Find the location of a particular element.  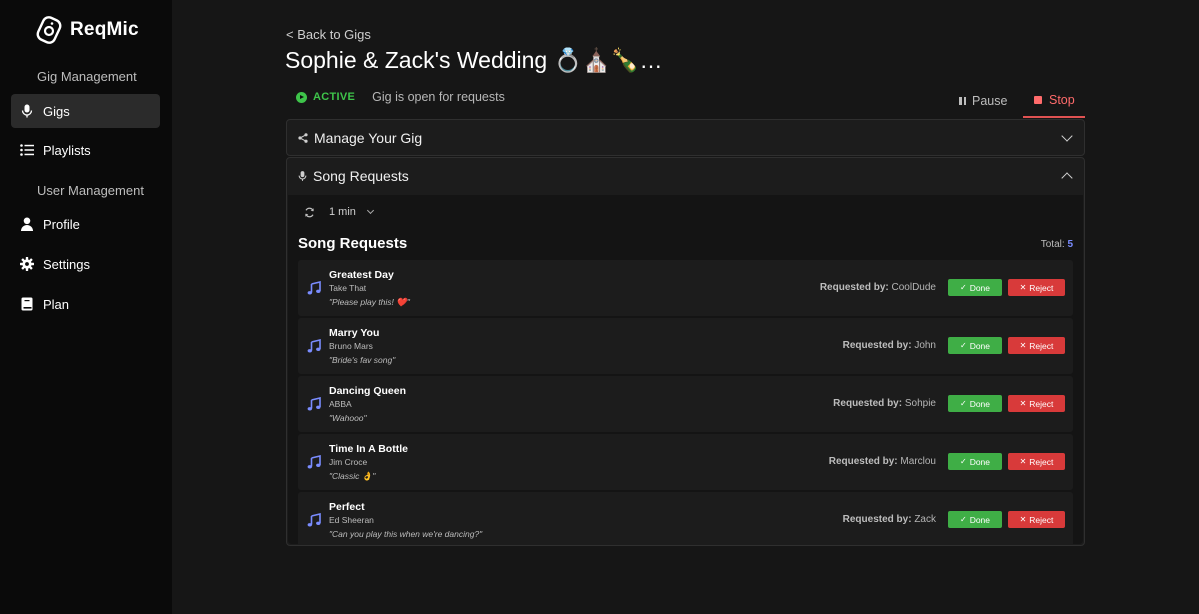

requested-by: Requested by: John is located at coordinates (889, 345).